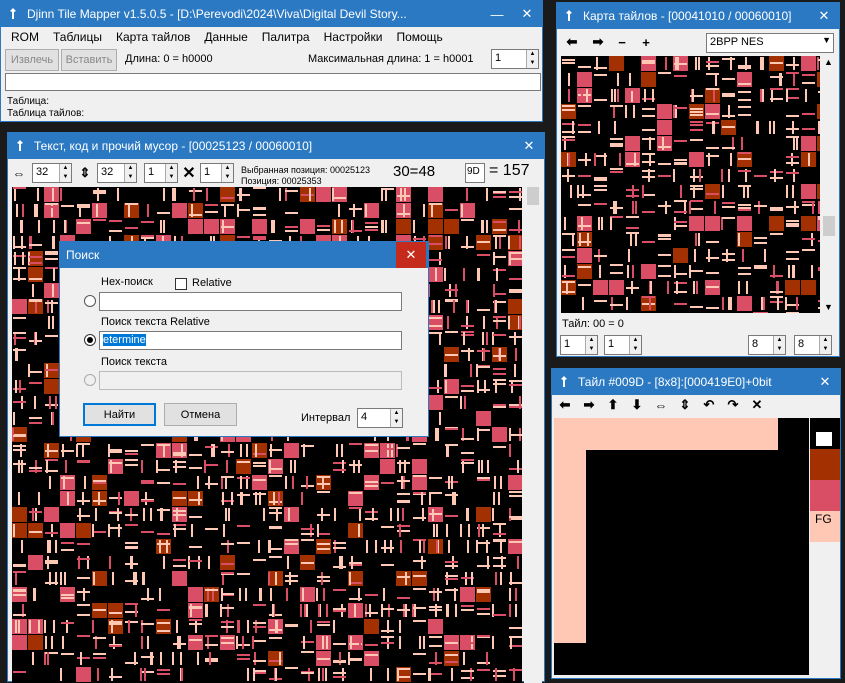 The image size is (845, 683). What do you see at coordinates (698, 16) in the screenshot?
I see `tilemap-titlebar: Карта тайлов - [00041010 / 00060010] ✕` at bounding box center [698, 16].